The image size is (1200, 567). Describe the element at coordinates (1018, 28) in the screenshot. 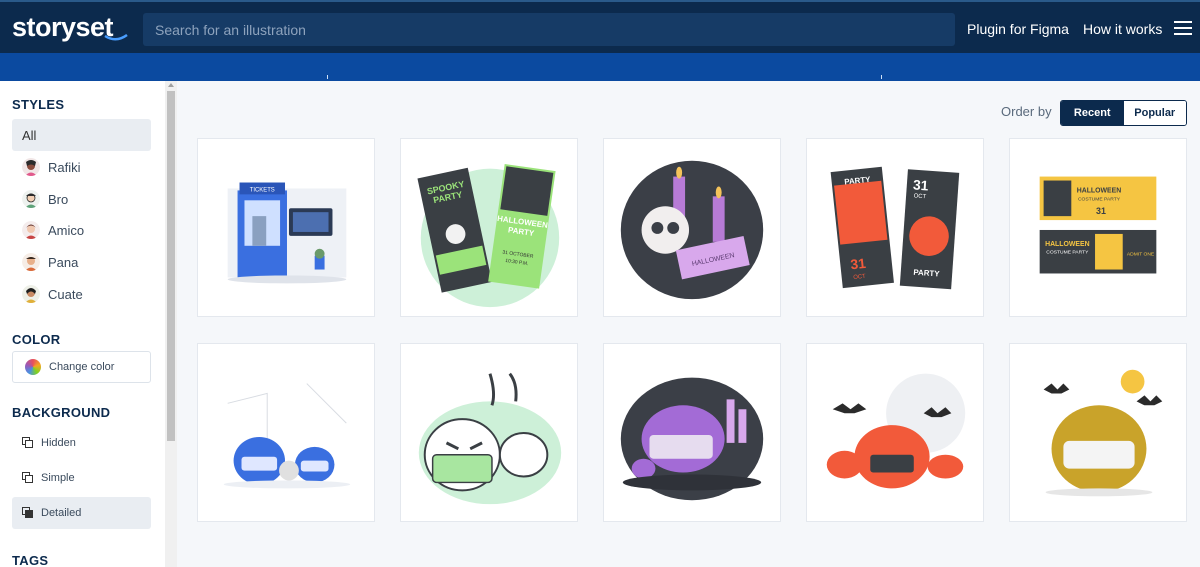

I see `plugin-for-figma-link: Plugin for Figma` at that location.